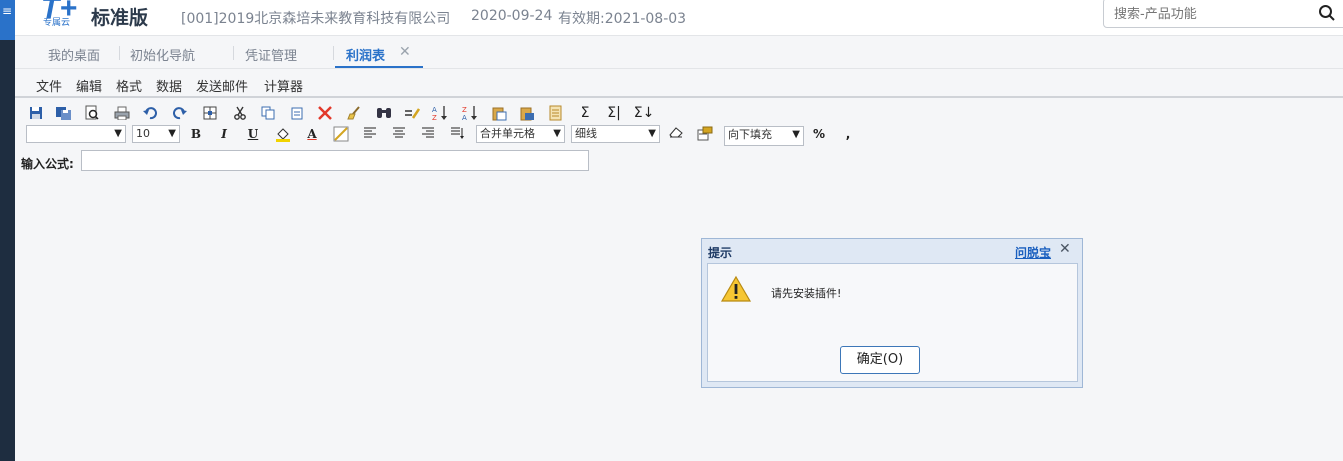 The image size is (1343, 461). Describe the element at coordinates (507, 133) in the screenshot. I see `merge-cells-value: 合并单元格` at that location.